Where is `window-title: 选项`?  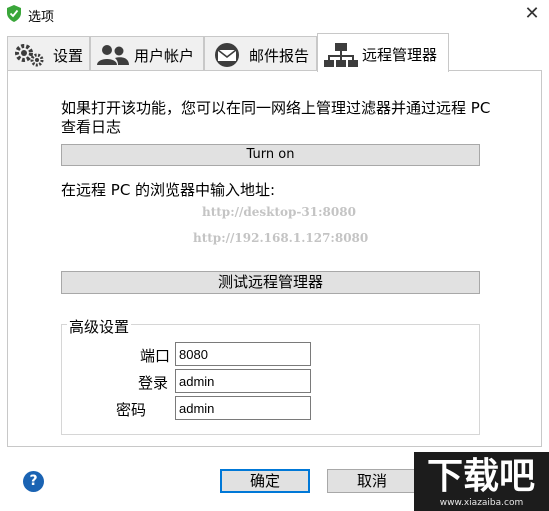 window-title: 选项 is located at coordinates (41, 17).